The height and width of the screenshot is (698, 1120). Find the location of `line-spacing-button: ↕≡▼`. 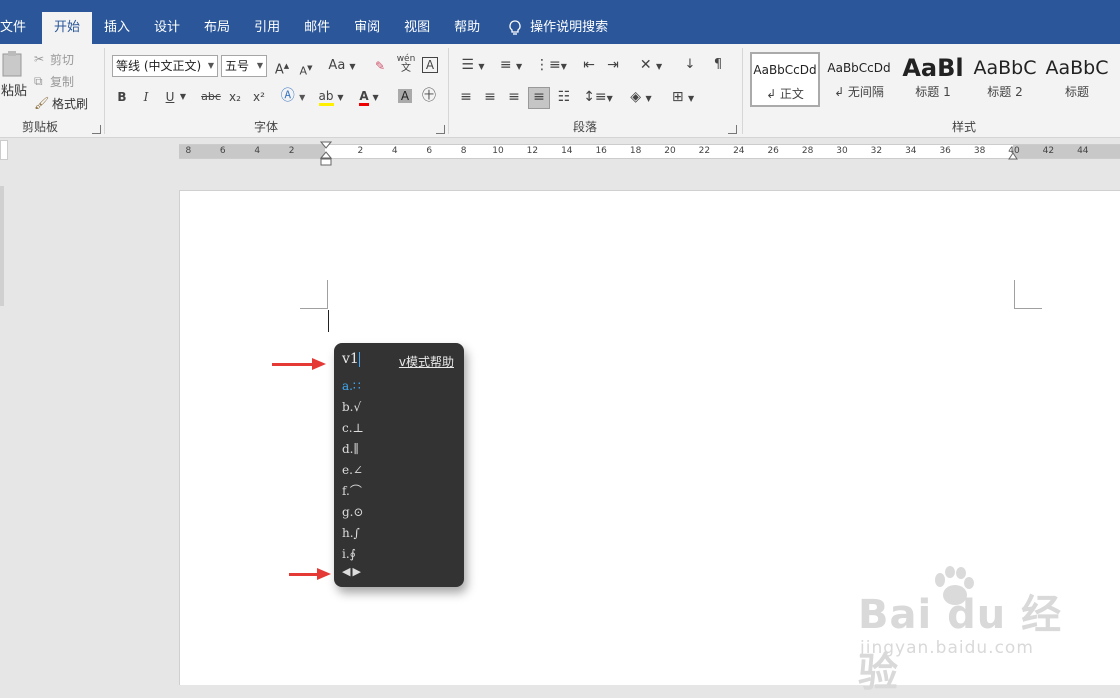

line-spacing-button: ↕≡▼ is located at coordinates (598, 98).